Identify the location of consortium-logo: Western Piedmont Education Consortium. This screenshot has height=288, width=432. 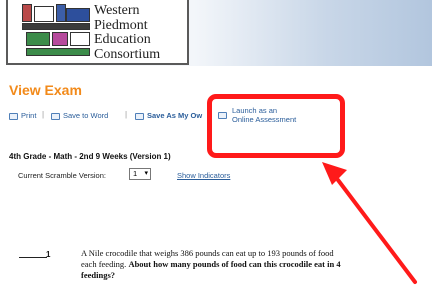
(97, 32).